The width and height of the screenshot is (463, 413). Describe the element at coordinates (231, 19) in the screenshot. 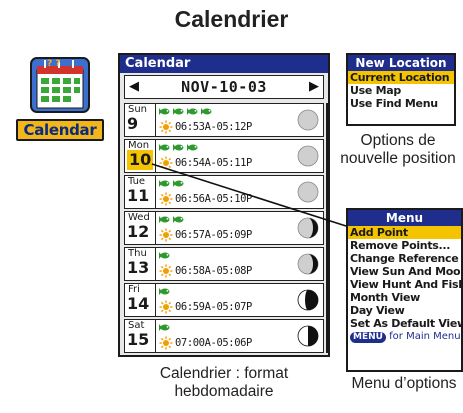

I see `page-title: Calendrier` at that location.